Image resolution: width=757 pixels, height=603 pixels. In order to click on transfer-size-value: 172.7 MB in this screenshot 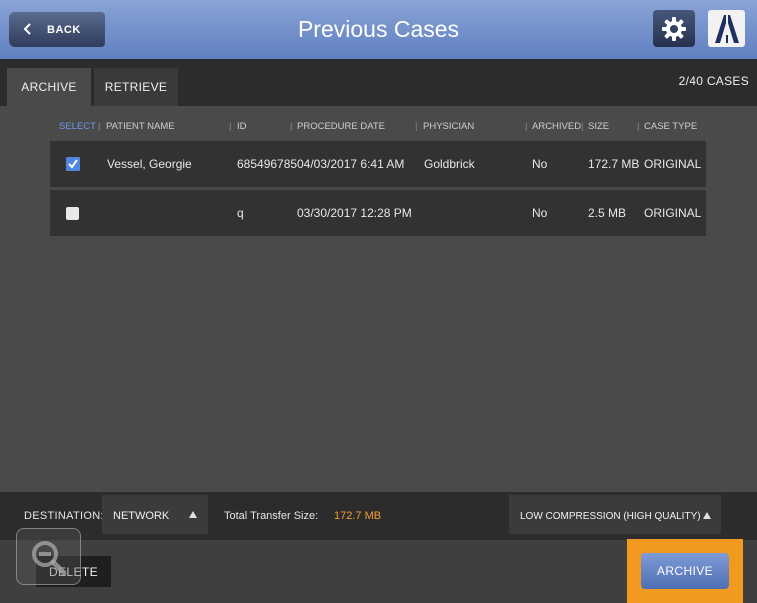, I will do `click(358, 516)`.